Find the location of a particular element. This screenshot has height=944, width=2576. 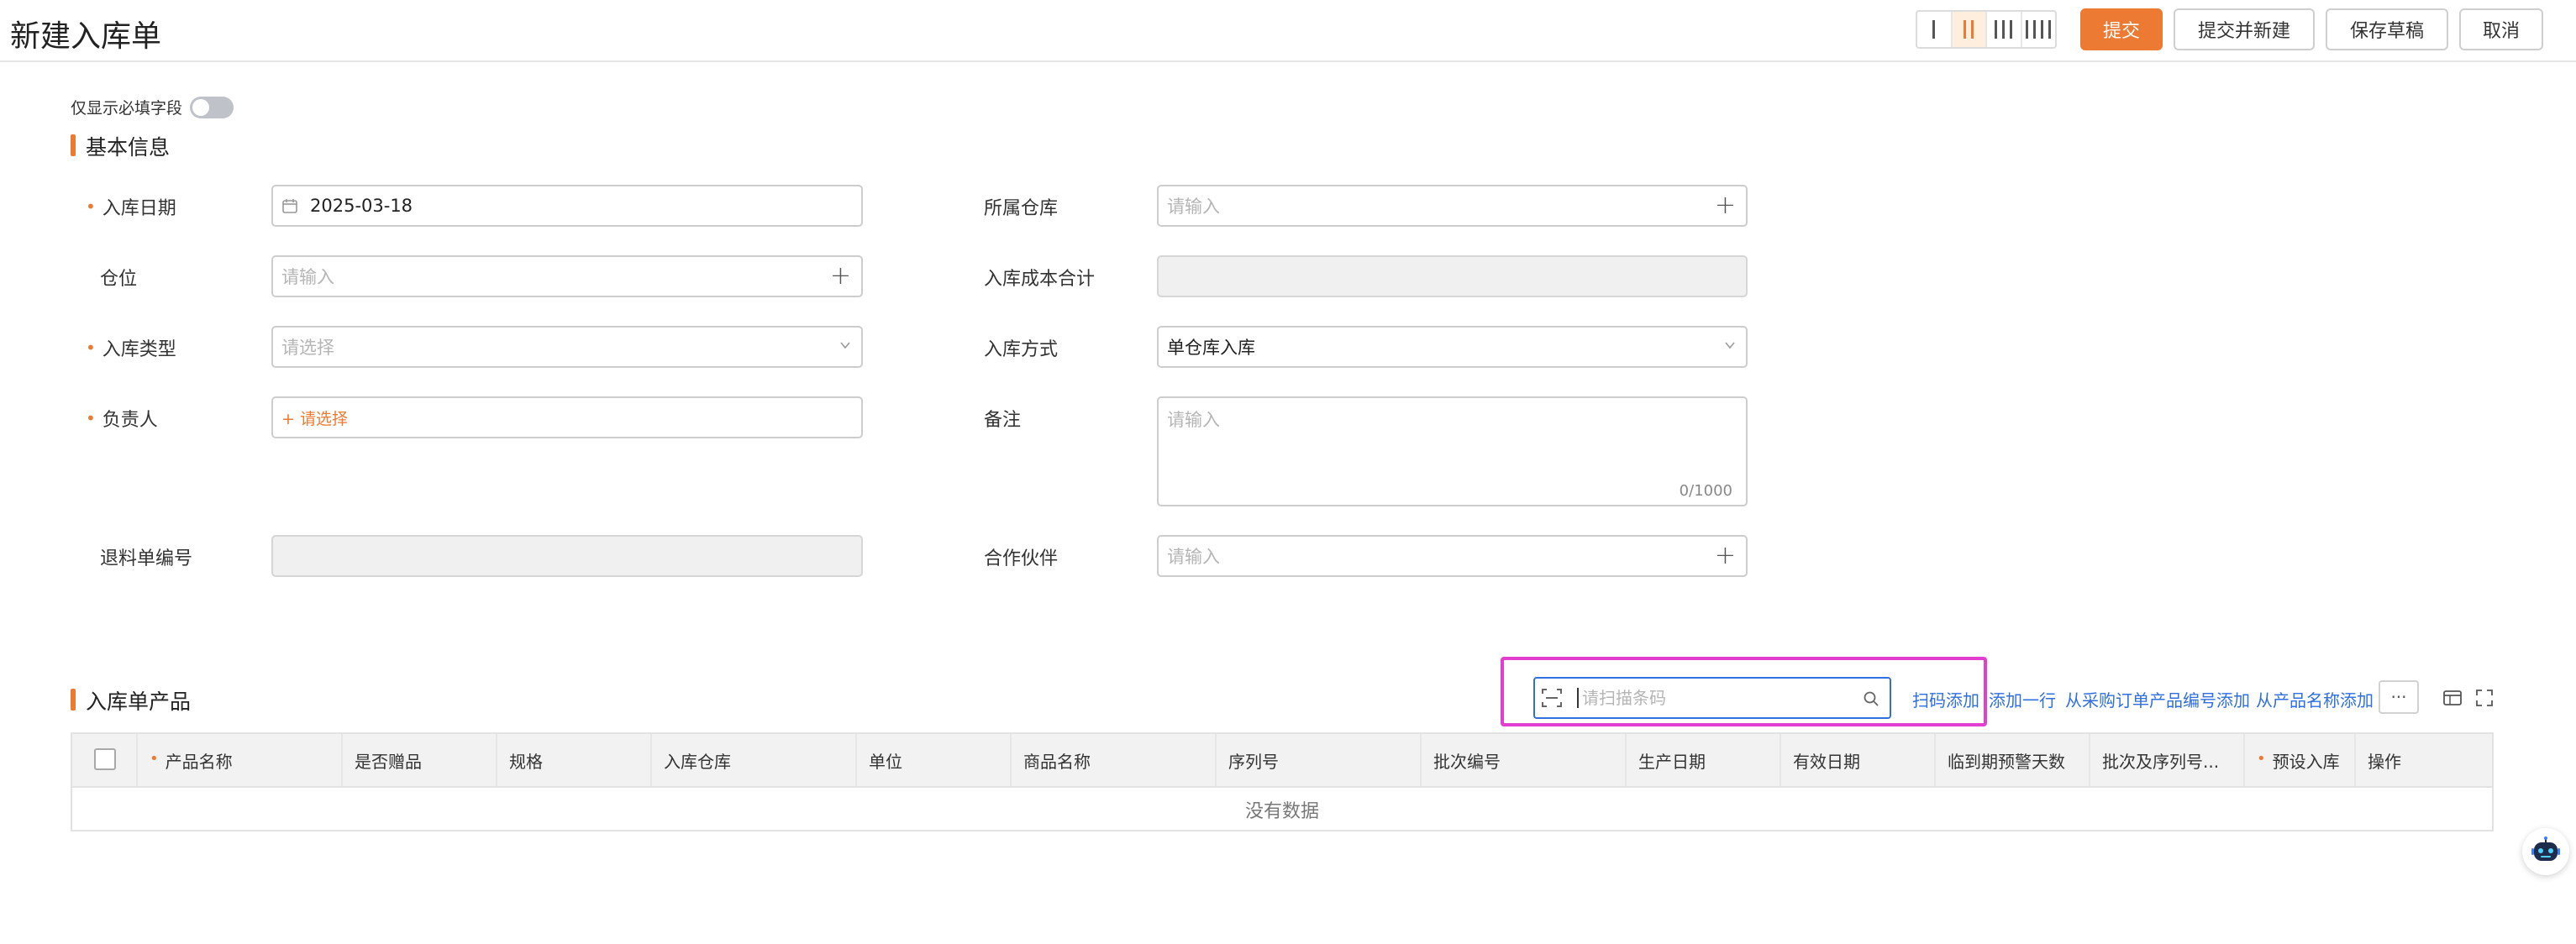

warehouse-field: 请输入 + is located at coordinates (1452, 206).